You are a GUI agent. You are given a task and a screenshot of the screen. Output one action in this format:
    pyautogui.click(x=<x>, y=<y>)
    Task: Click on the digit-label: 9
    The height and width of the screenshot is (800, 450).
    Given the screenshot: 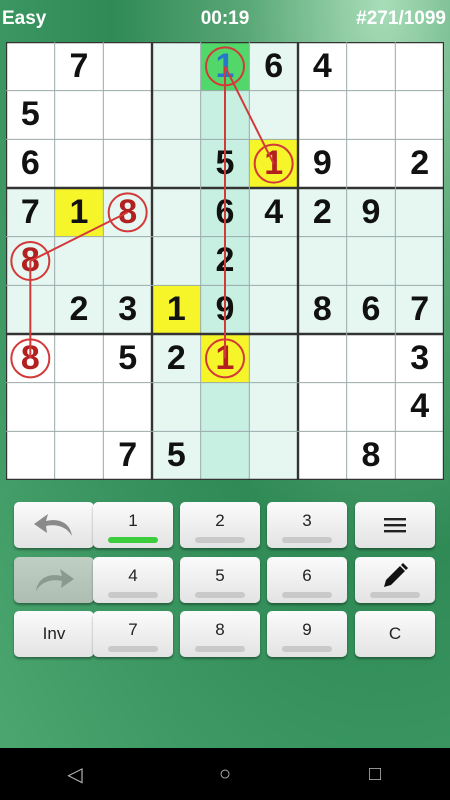 What is the action you would take?
    pyautogui.click(x=307, y=629)
    